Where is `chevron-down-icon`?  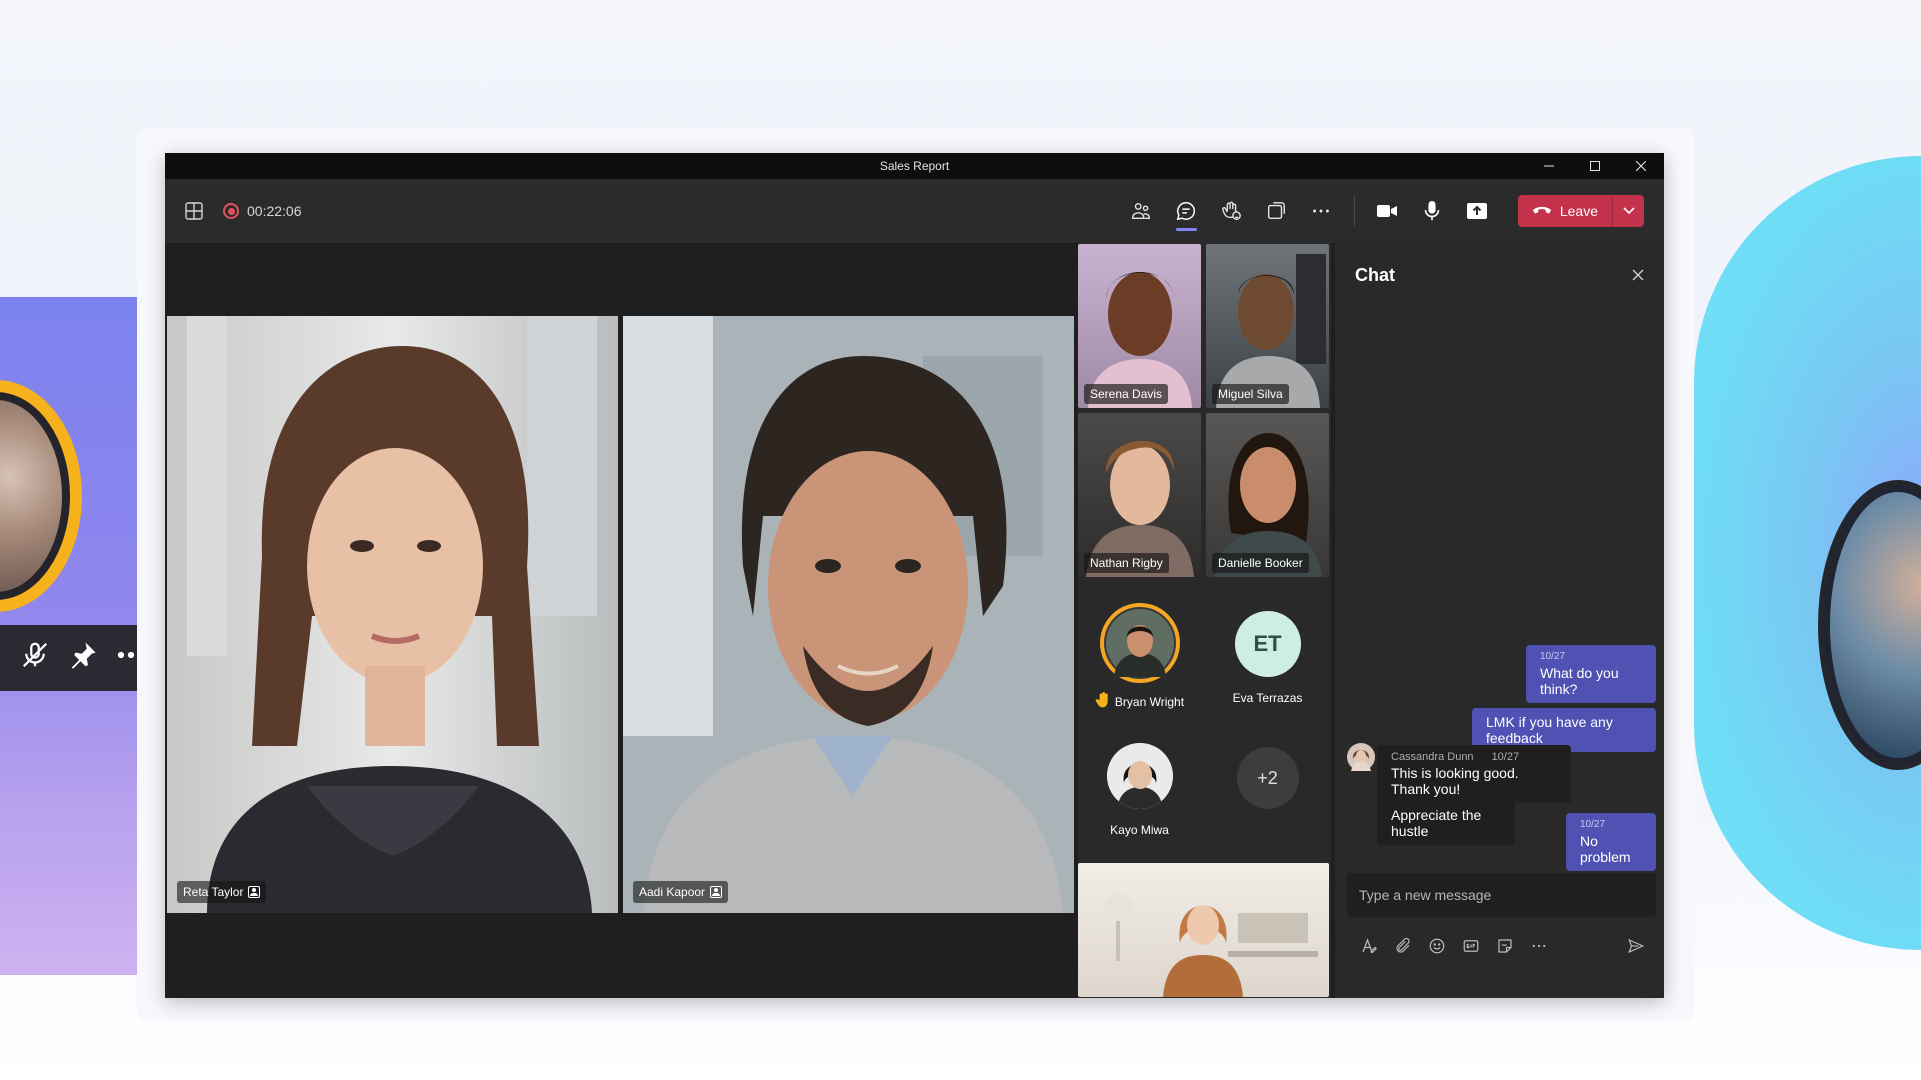
chevron-down-icon is located at coordinates (1628, 211).